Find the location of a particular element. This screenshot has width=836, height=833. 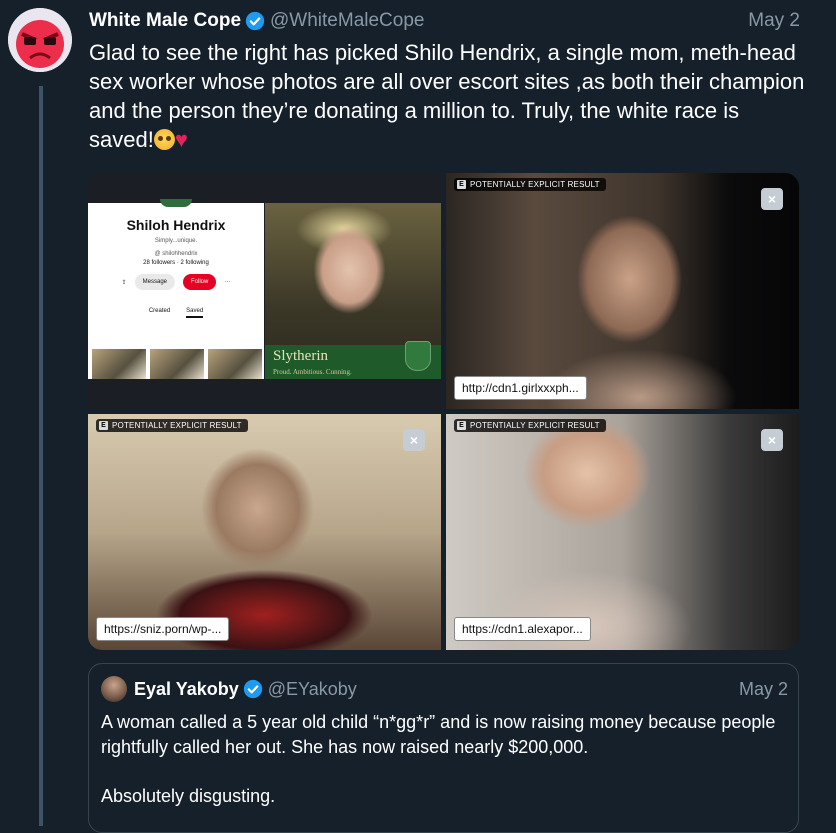

profile-actions: ⇪ Message Follow ··· is located at coordinates (176, 282).